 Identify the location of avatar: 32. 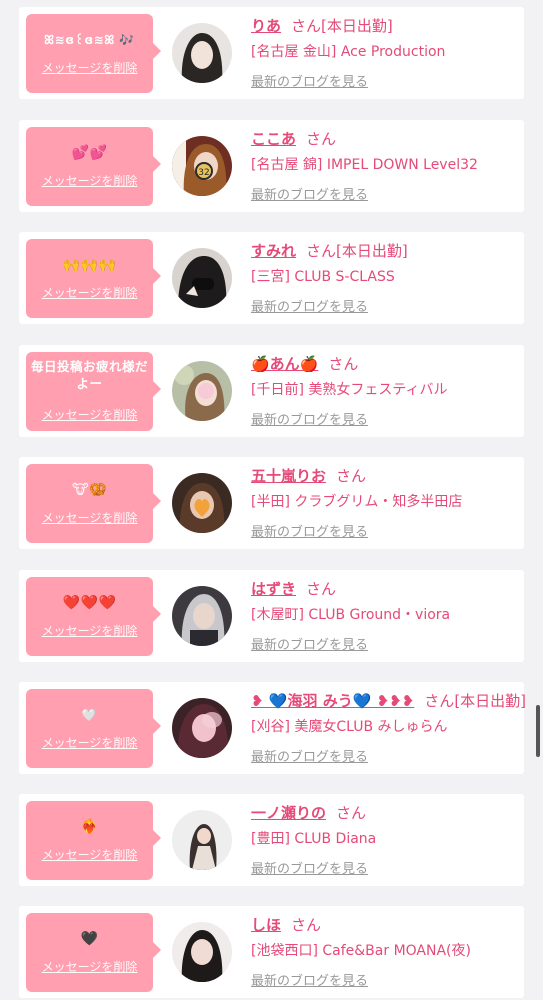
(202, 166).